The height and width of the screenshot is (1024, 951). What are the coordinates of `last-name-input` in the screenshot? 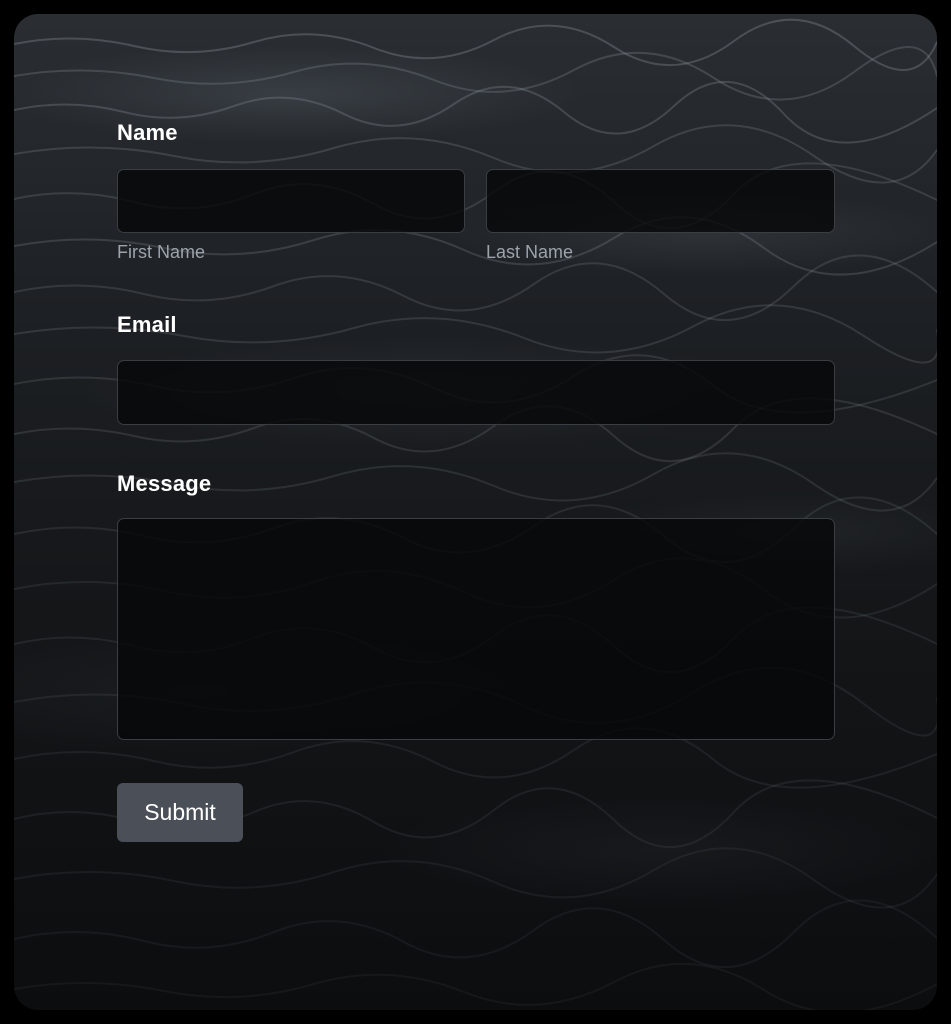 It's located at (660, 201).